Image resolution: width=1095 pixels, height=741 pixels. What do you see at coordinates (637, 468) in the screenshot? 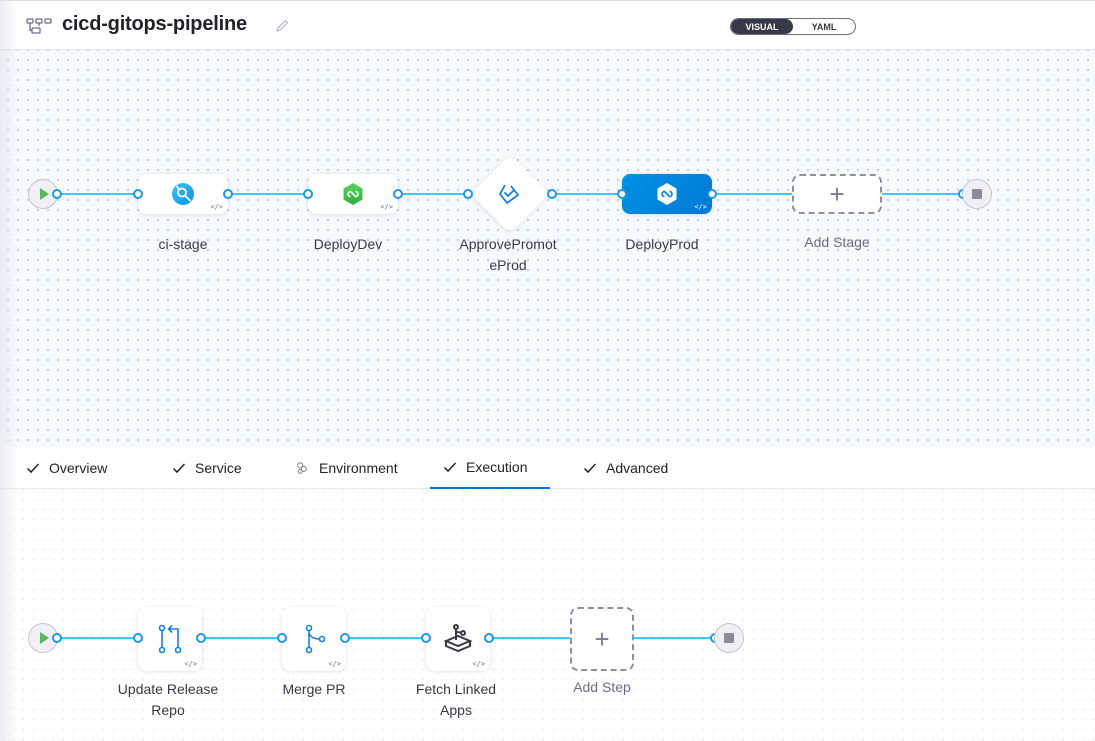
I see `tab-label: Advanced` at bounding box center [637, 468].